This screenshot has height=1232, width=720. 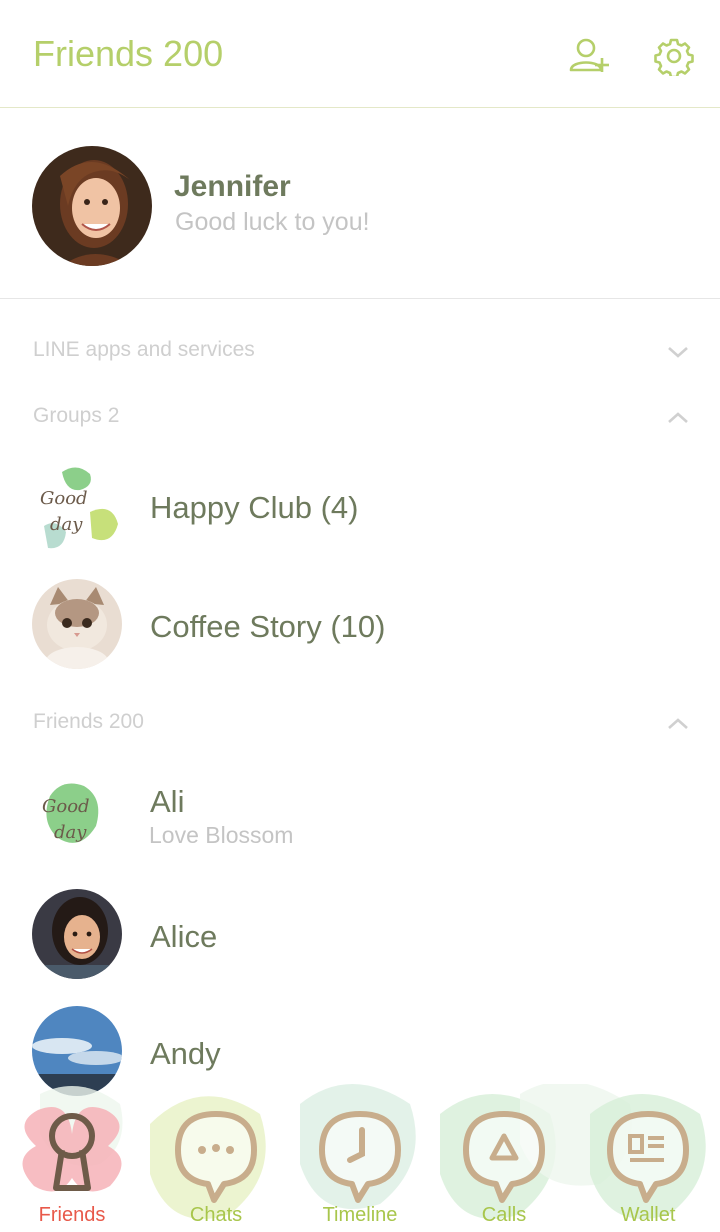 I want to click on wallet-icon, so click(x=648, y=1157).